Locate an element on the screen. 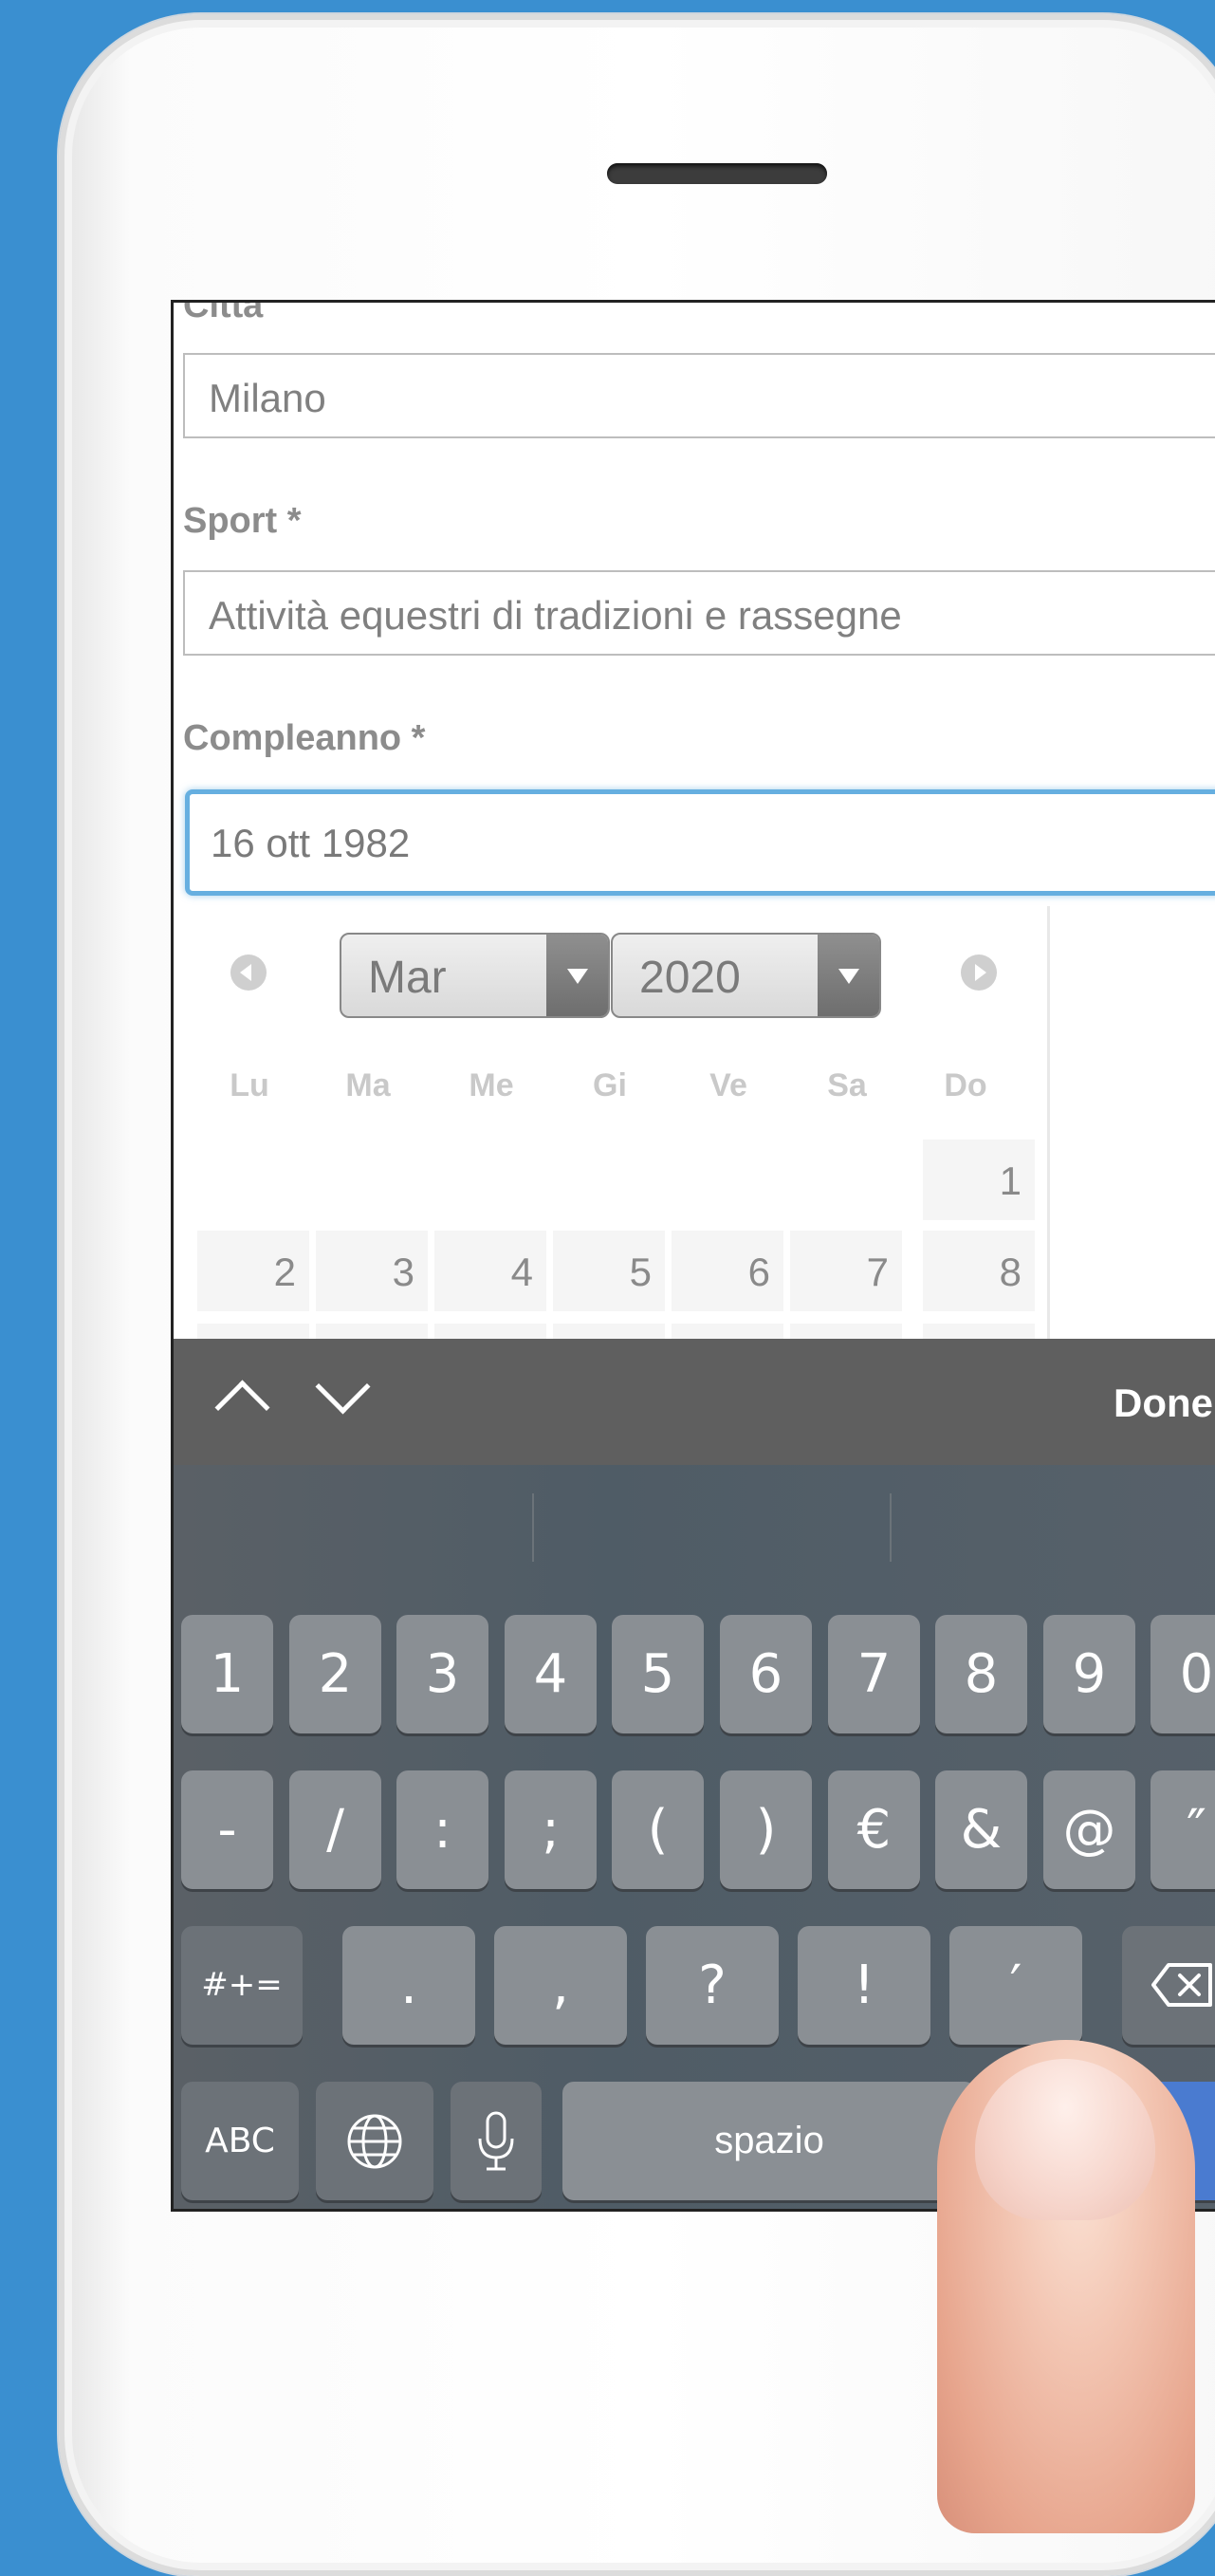  space-key: spazio is located at coordinates (769, 2141).